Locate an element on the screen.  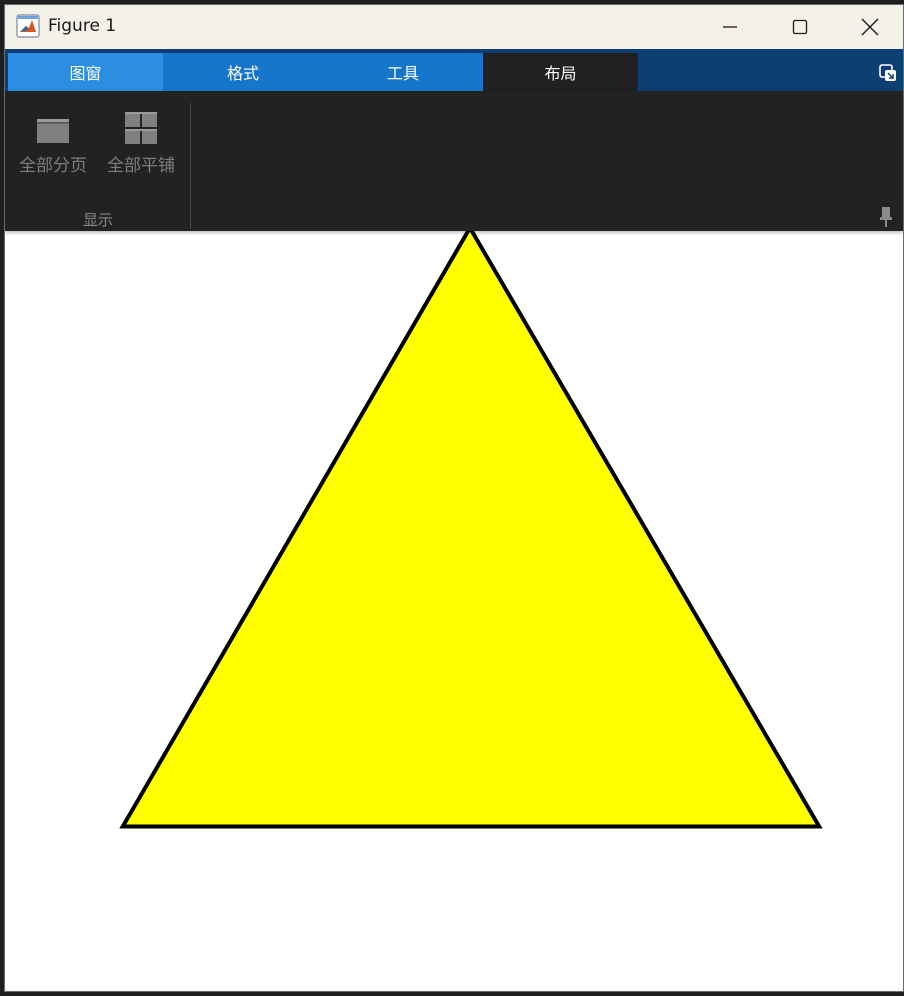
ribbon-panel: 全部分页 全部平铺 显示 is located at coordinates (454, 161).